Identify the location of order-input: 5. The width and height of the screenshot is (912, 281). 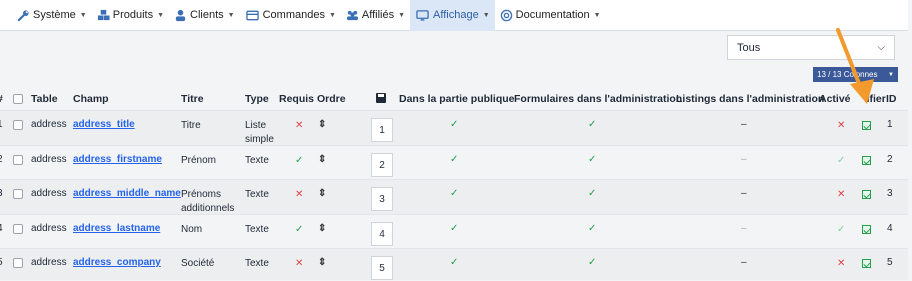
(382, 268).